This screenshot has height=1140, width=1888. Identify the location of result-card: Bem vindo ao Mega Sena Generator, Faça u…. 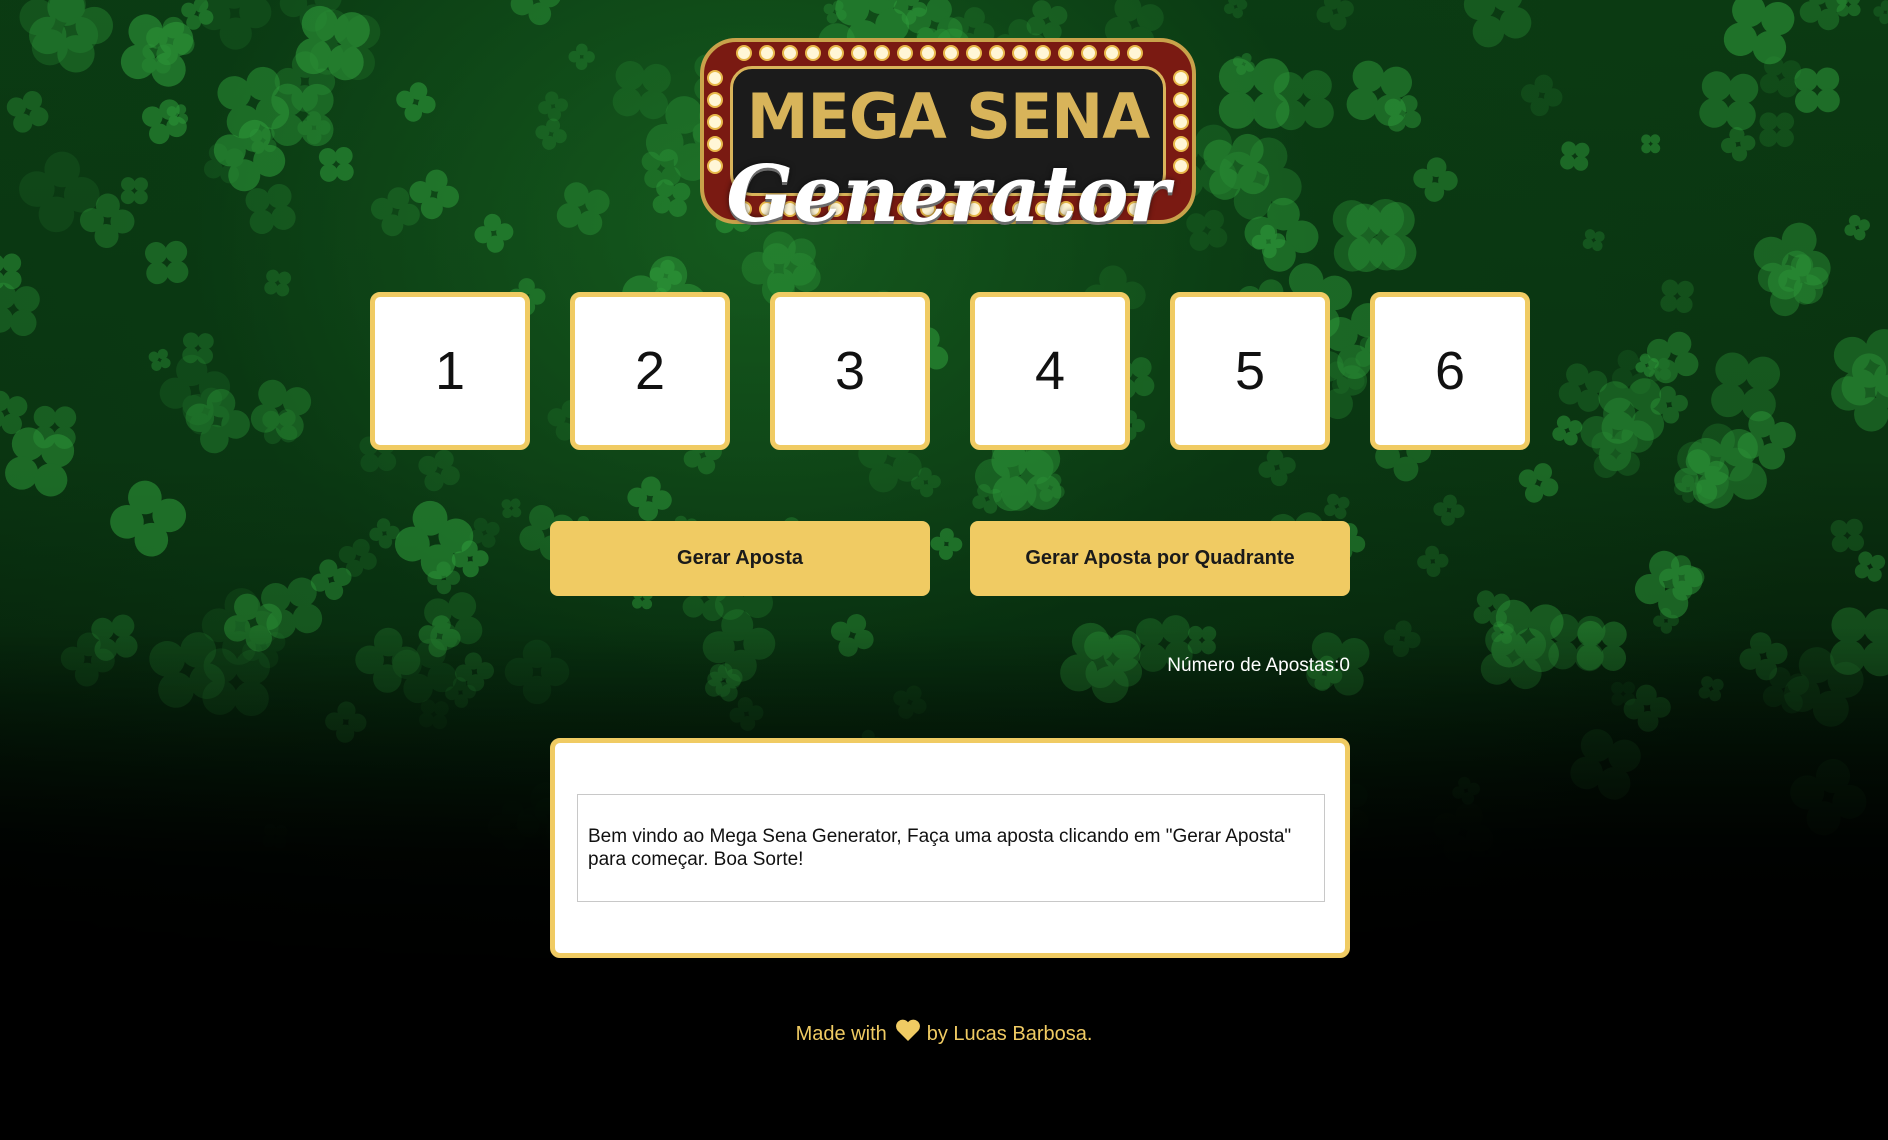
(950, 848).